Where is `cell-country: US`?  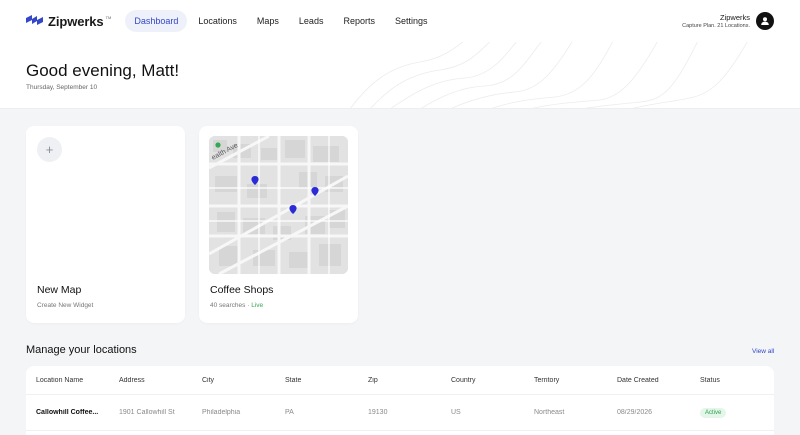 cell-country: US is located at coordinates (456, 412).